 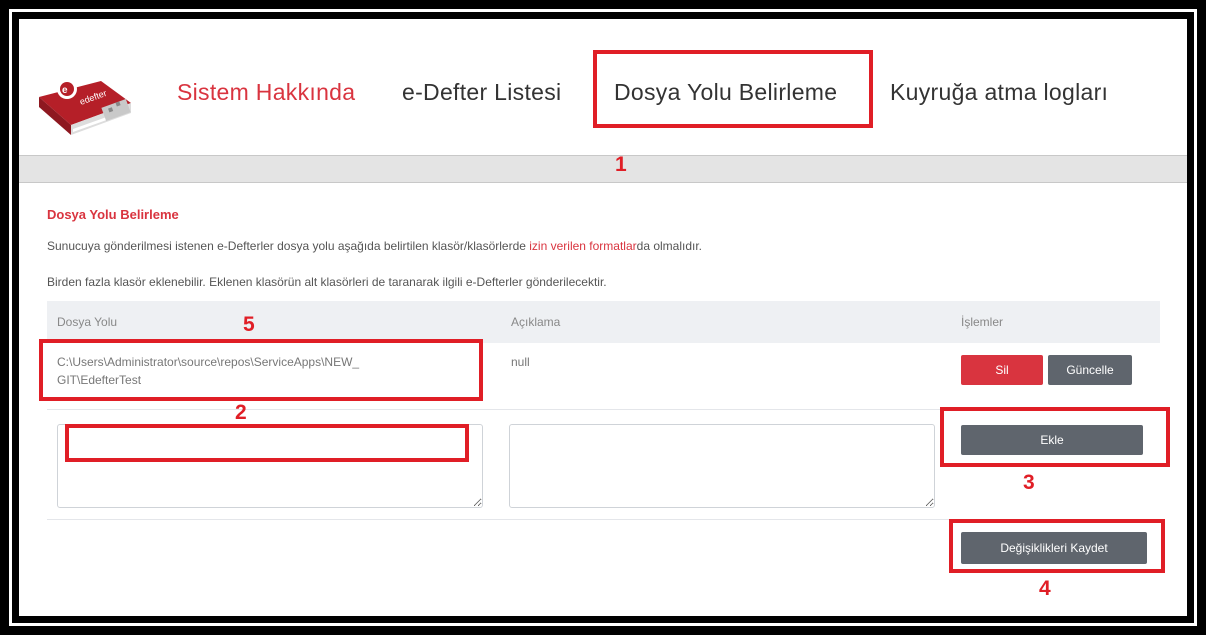 What do you see at coordinates (725, 92) in the screenshot?
I see `nav-item-dosya-yolu-belirleme: Dosya Yolu Belirleme` at bounding box center [725, 92].